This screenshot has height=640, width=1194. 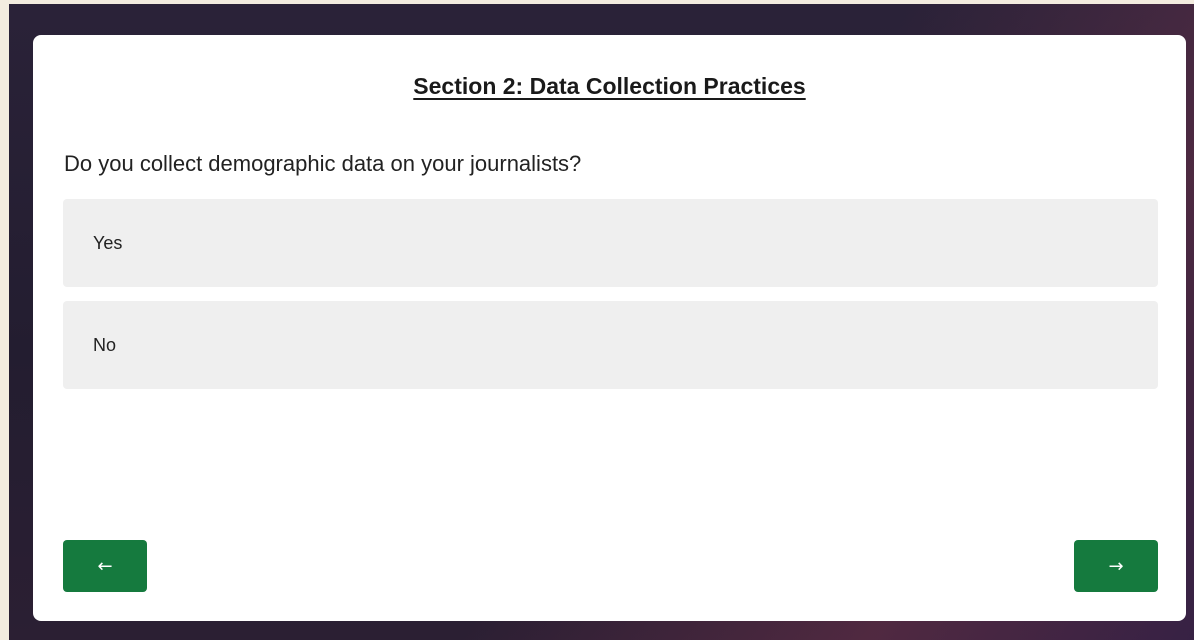 I want to click on back-button: ←, so click(x=105, y=566).